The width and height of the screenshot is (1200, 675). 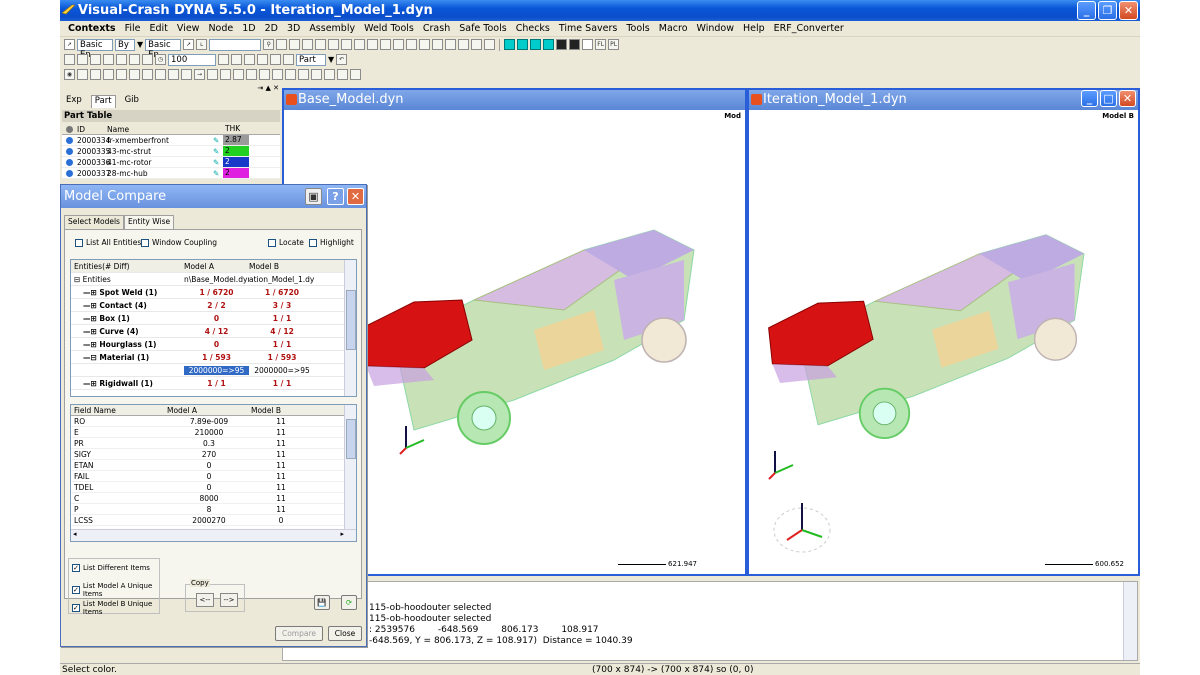 I want to click on table-row: FAIL 0 11, so click(x=208, y=476).